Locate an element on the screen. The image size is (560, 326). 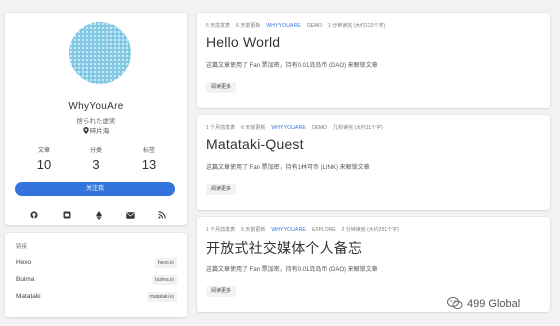
stat-posts: 文章 10 is located at coordinates (44, 158).